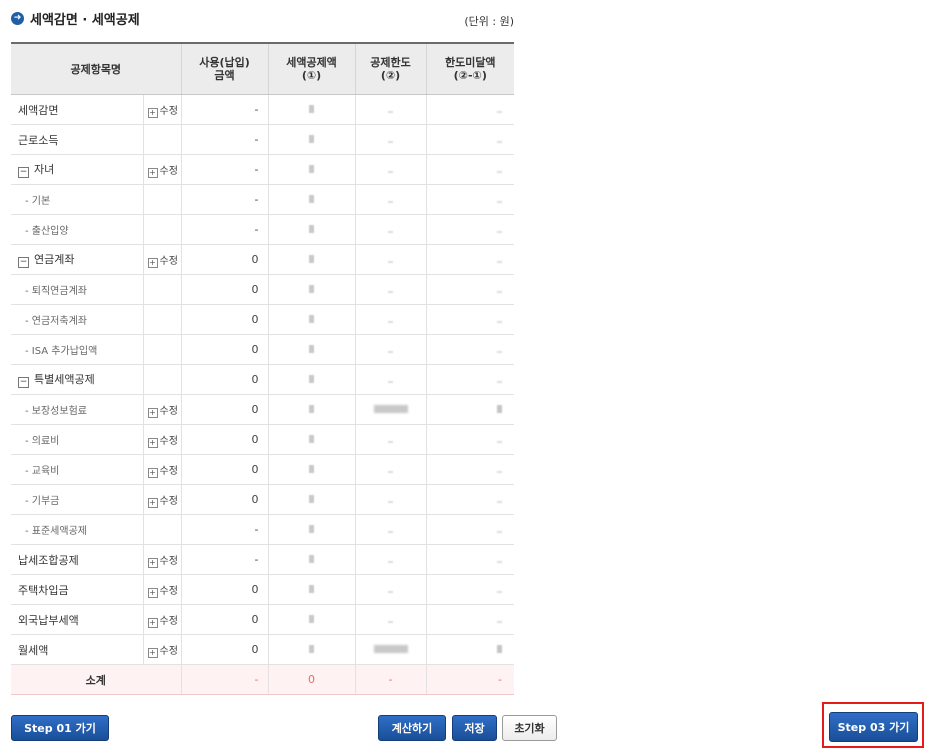  What do you see at coordinates (529, 728) in the screenshot?
I see `reset-button: 초기화` at bounding box center [529, 728].